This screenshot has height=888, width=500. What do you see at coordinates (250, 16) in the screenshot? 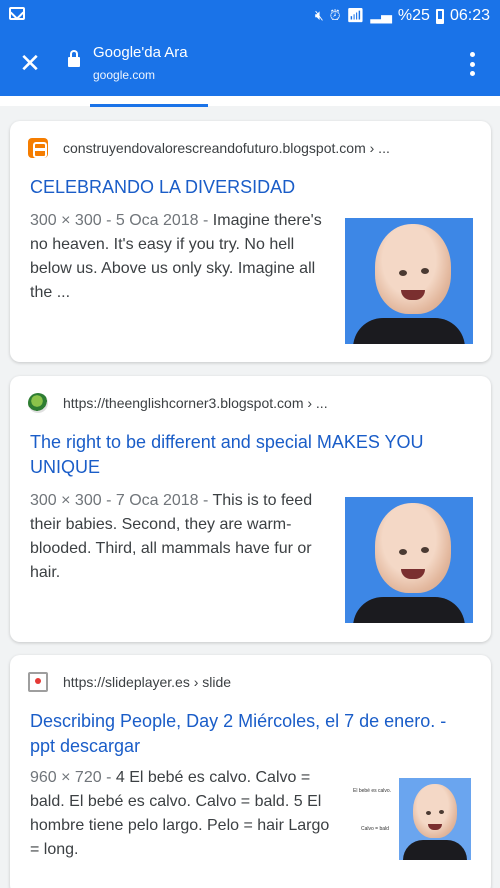
I see `status-bar: 🔇︎ ⏰︎ 📶︎ ▂▄ %25 06:23` at bounding box center [250, 16].